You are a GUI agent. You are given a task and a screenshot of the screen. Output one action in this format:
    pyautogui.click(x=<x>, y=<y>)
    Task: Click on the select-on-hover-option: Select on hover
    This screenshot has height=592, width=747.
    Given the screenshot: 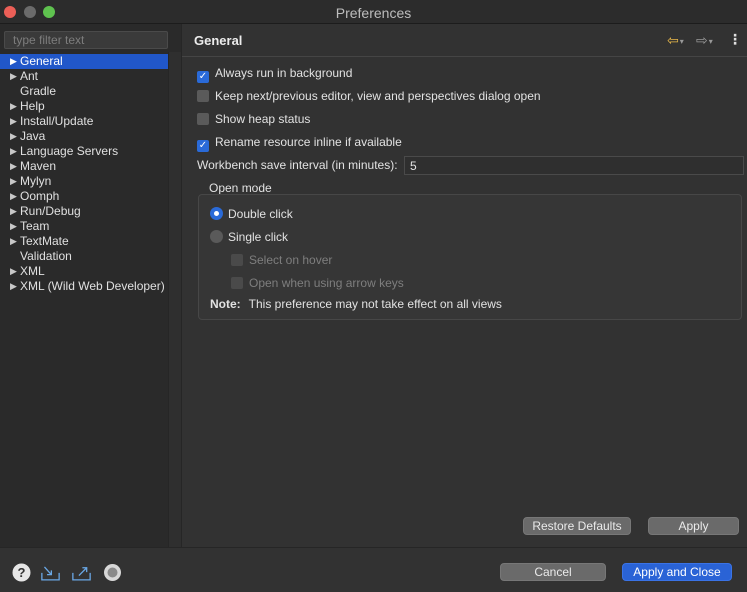 What is the action you would take?
    pyautogui.click(x=281, y=260)
    